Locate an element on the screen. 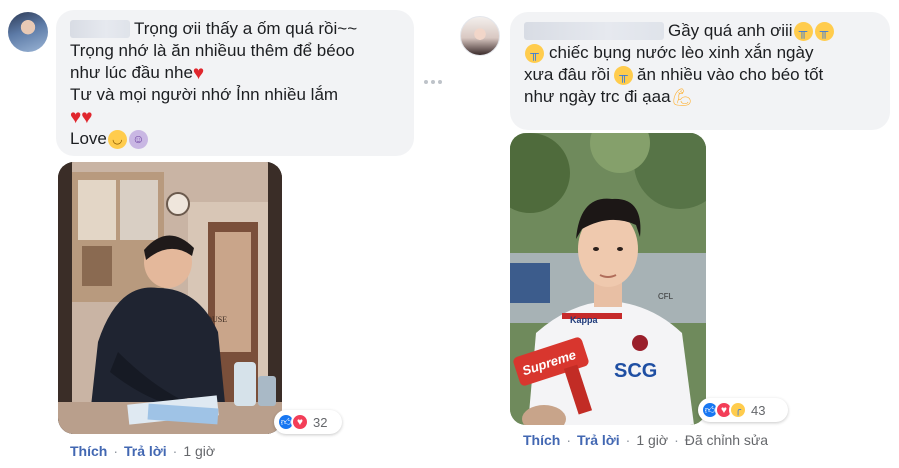  reactions-summary: 👍︎ ♥ ╭ 43 is located at coordinates (743, 410).